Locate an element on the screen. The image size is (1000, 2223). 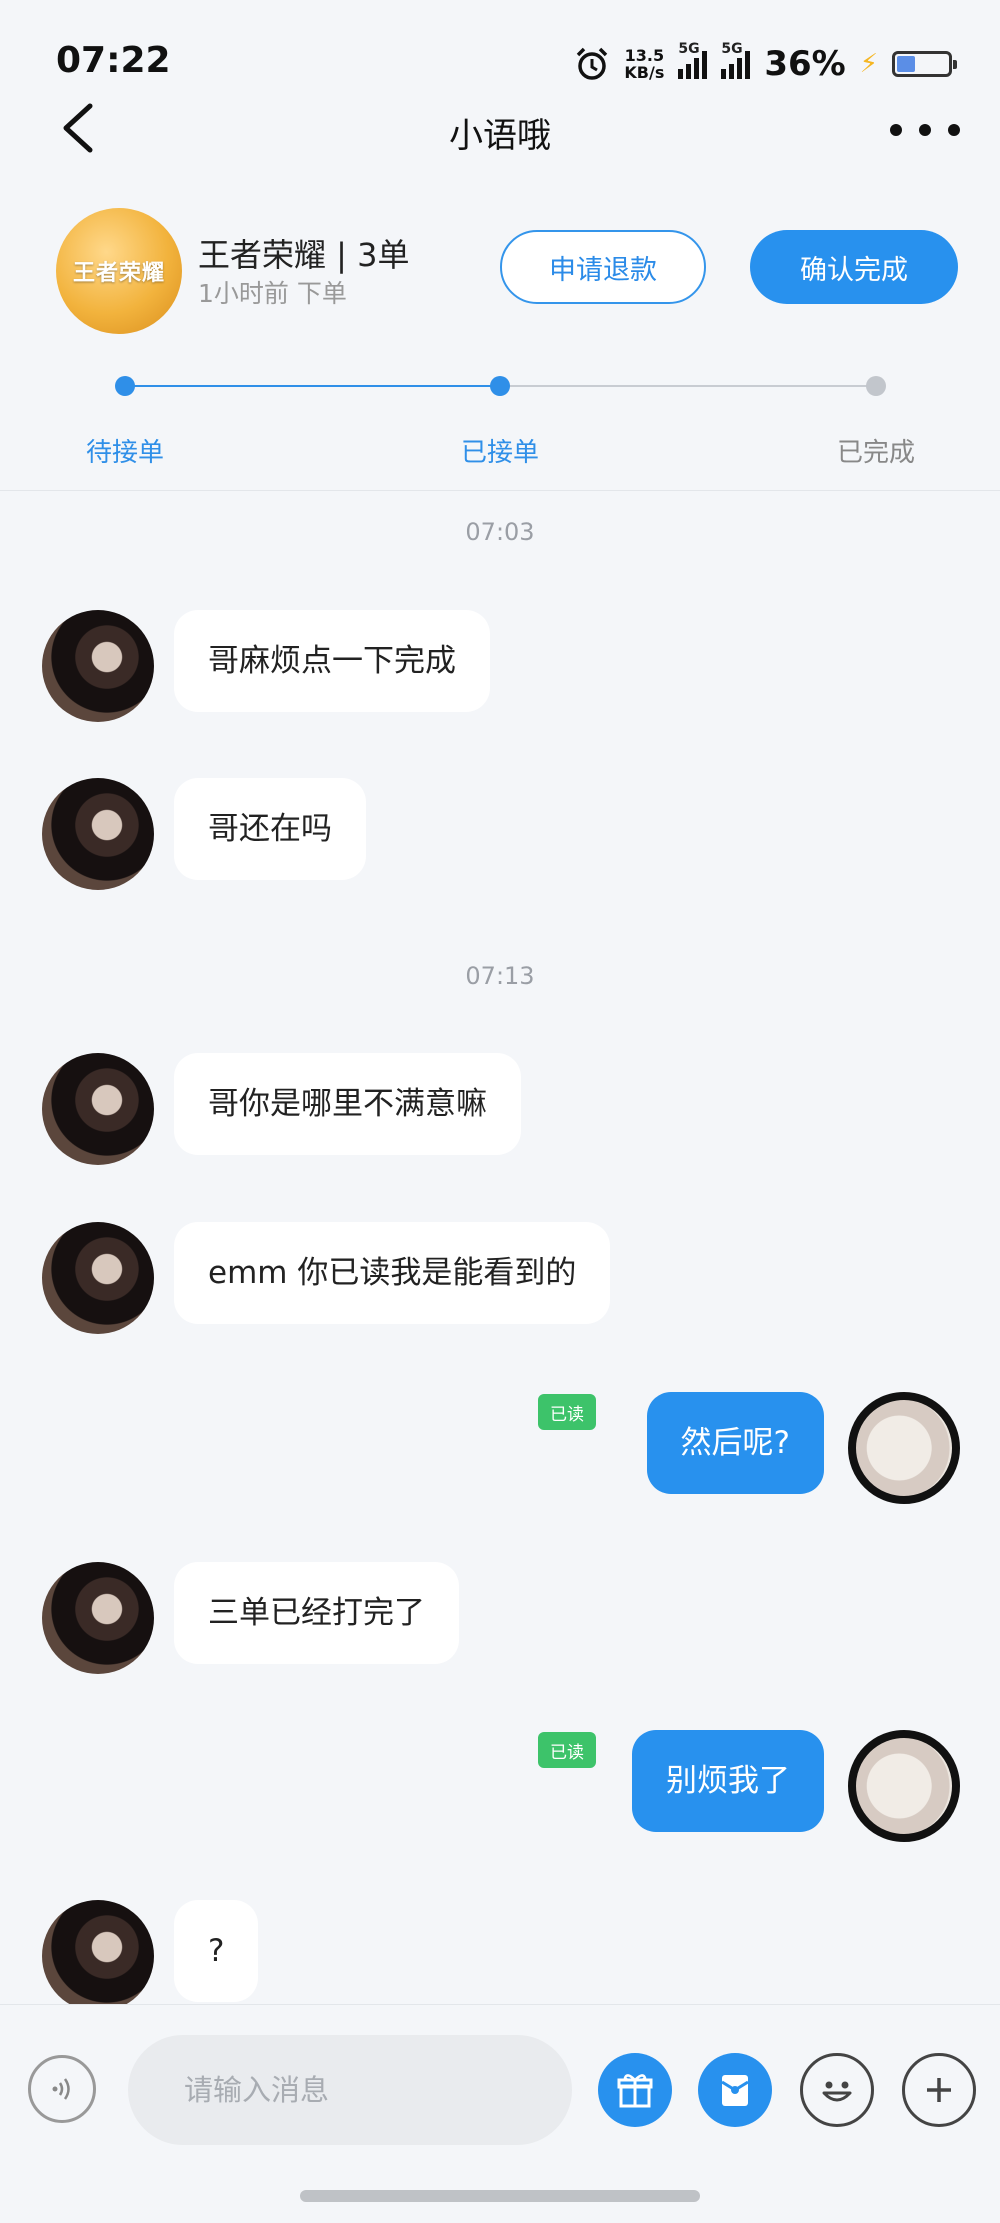
order-subtitle: 1小时前 下单 is located at coordinates (272, 293).